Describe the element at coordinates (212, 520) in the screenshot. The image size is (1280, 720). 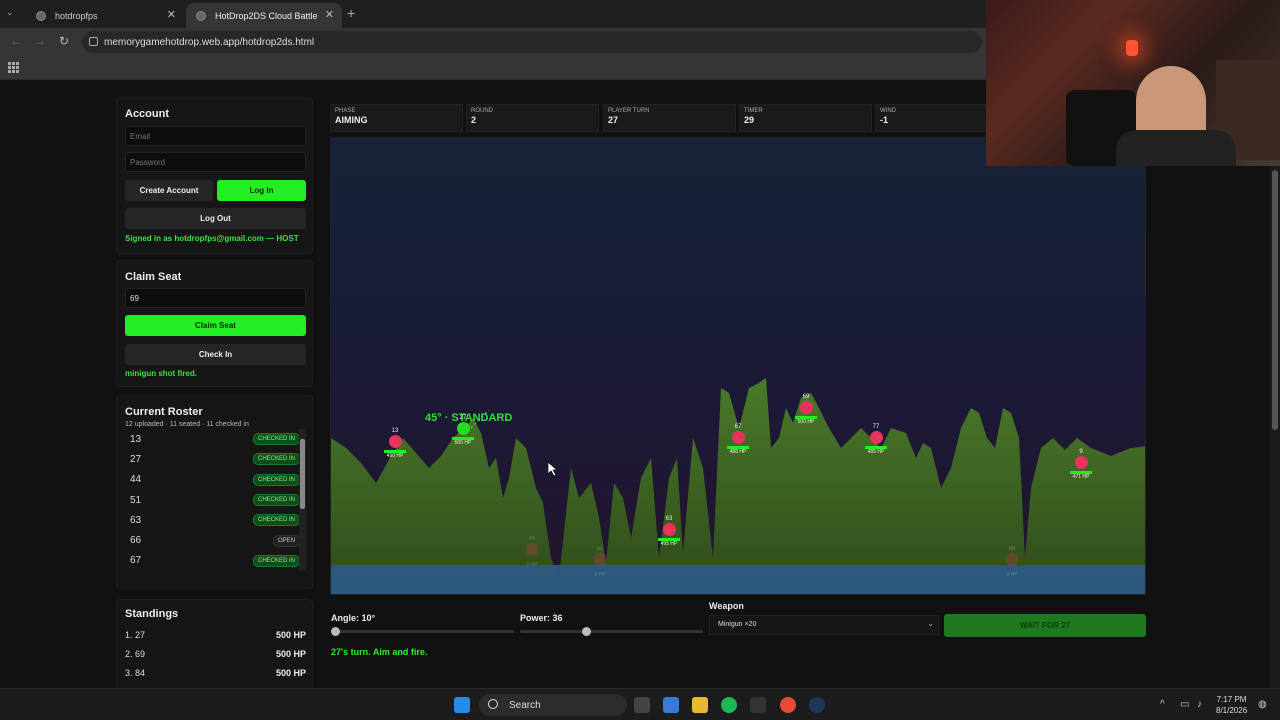
I see `roster-row: 63 CHECKED IN` at that location.